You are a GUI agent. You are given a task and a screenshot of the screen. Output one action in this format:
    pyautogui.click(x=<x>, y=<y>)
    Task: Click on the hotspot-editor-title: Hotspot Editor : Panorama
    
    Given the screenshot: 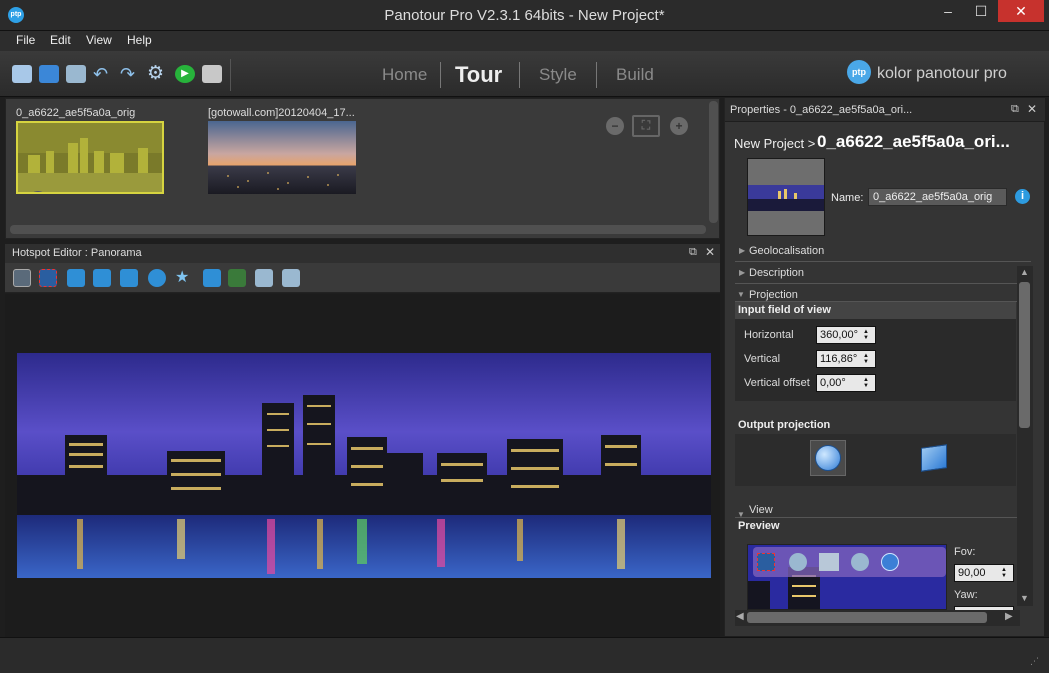 What is the action you would take?
    pyautogui.click(x=77, y=253)
    